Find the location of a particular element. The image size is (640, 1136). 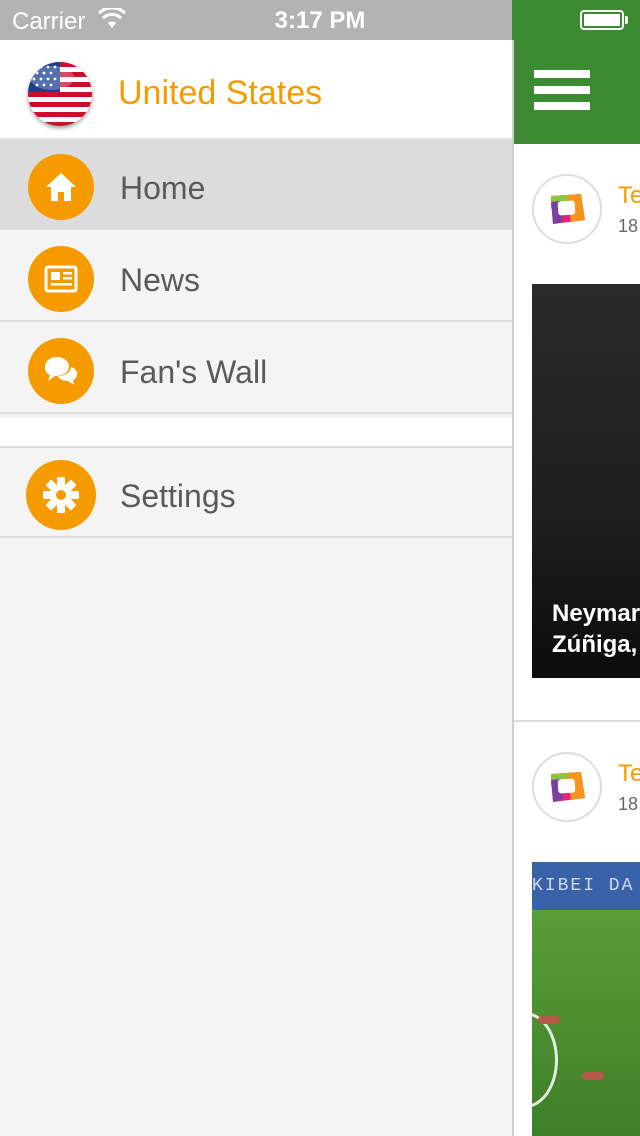

status-bar: Carrier 3:17 PM is located at coordinates (320, 20).